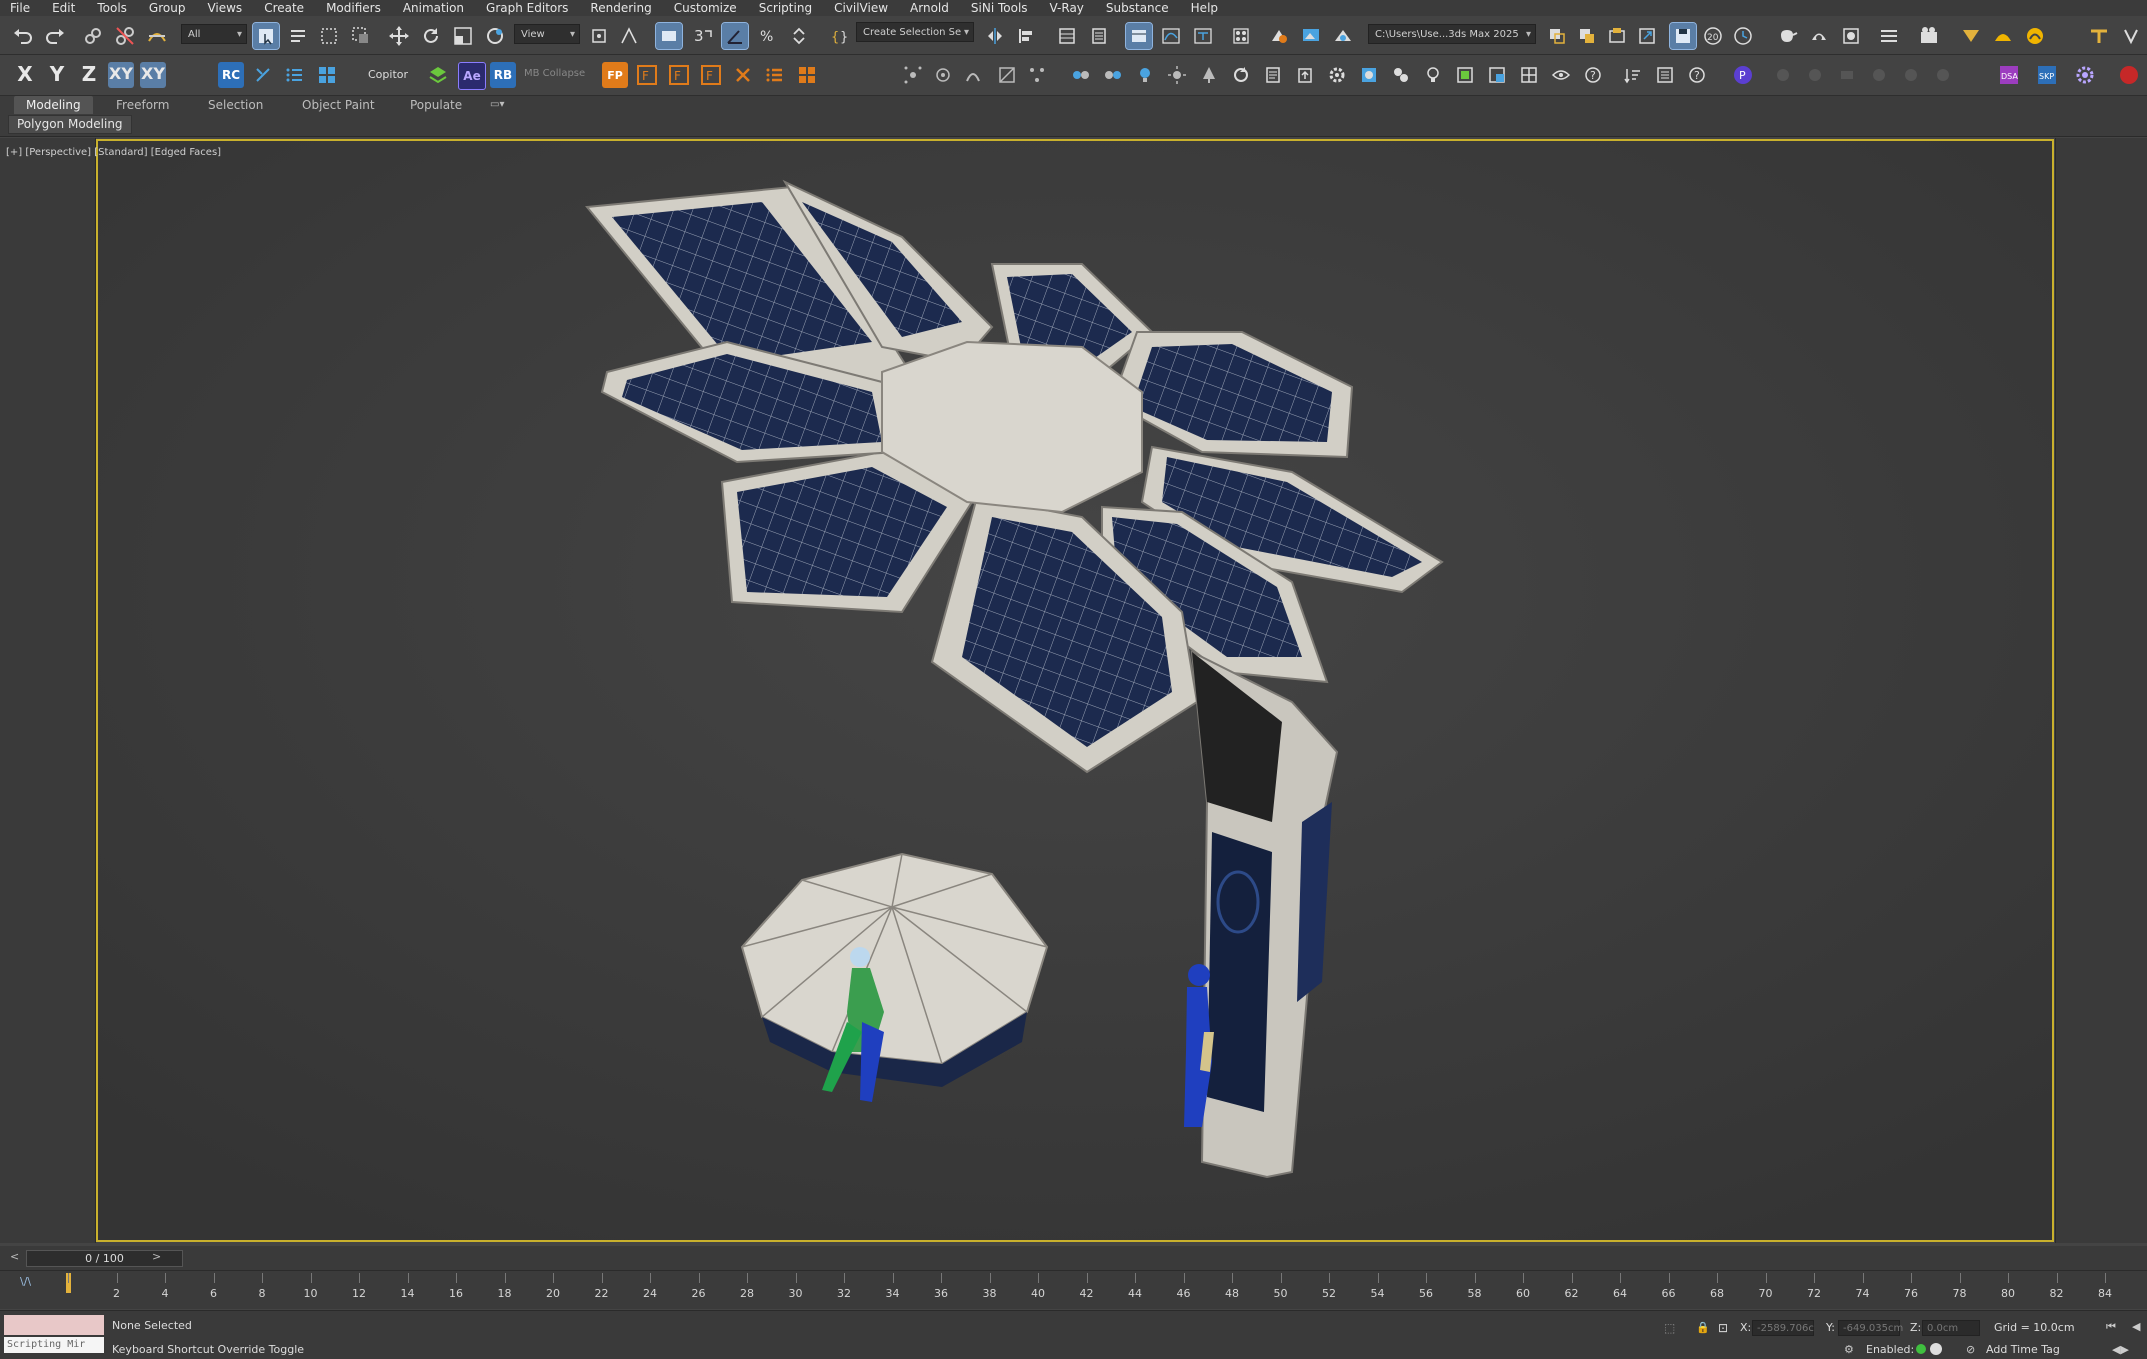 This screenshot has width=2147, height=1359. Describe the element at coordinates (554, 73) in the screenshot. I see `mb-collapse-button: MB Collapse` at that location.